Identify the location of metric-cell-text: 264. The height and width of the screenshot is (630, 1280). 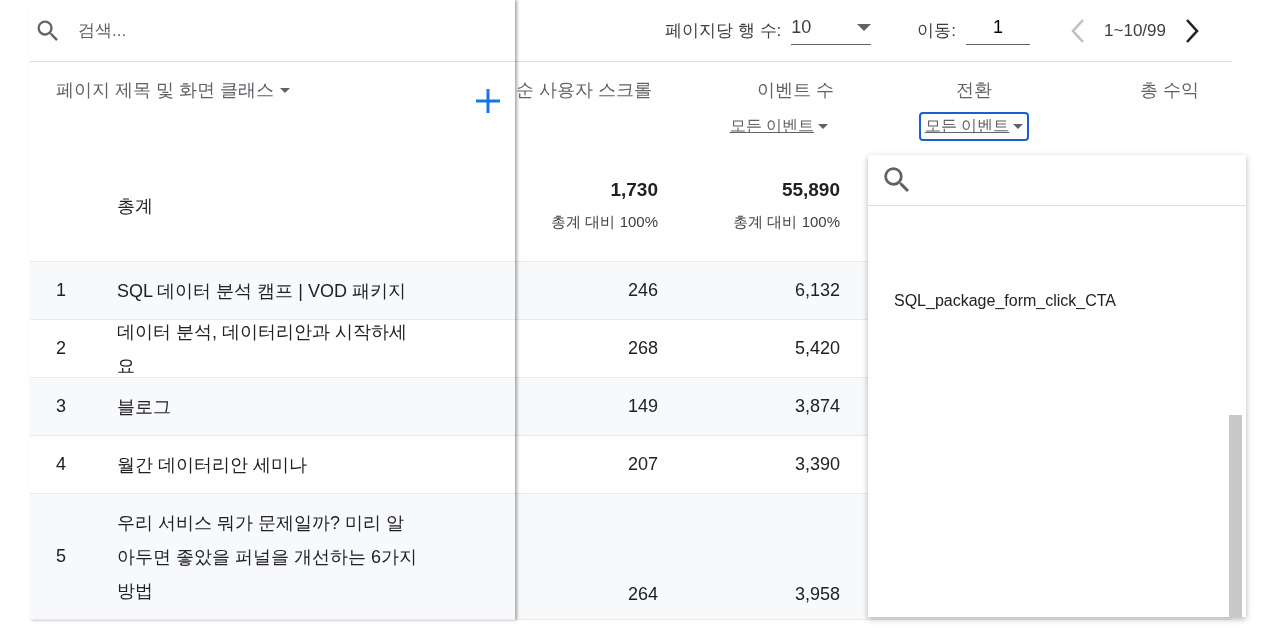
(642, 595).